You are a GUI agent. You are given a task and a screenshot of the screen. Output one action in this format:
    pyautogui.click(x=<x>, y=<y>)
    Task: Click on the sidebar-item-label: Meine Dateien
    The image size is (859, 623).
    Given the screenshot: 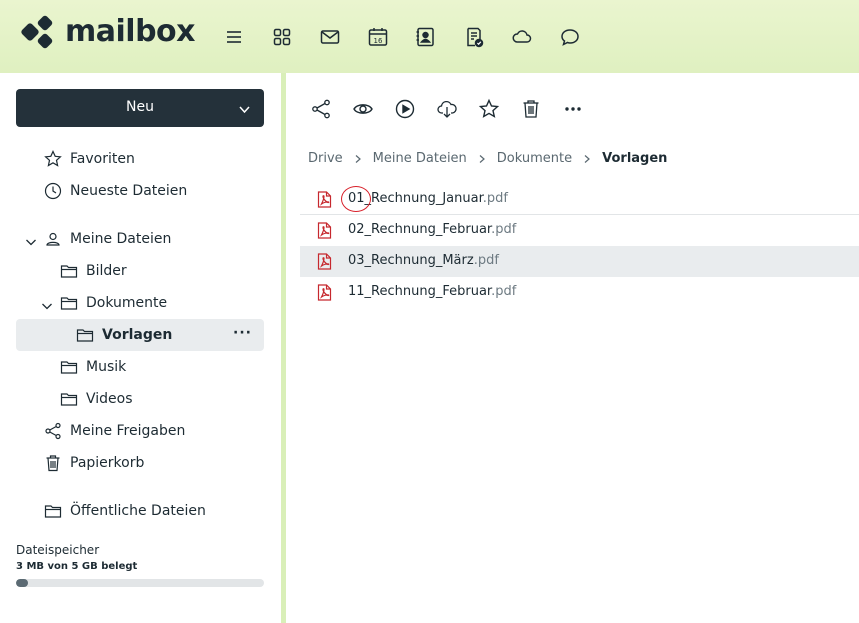 What is the action you would take?
    pyautogui.click(x=121, y=239)
    